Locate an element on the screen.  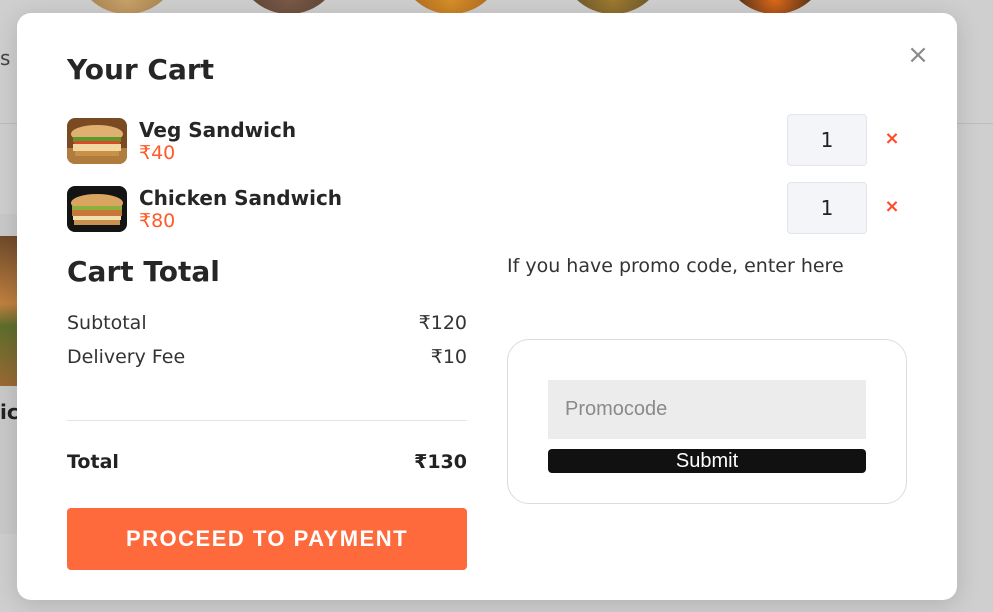
background-food-title: ic is located at coordinates (9, 412).